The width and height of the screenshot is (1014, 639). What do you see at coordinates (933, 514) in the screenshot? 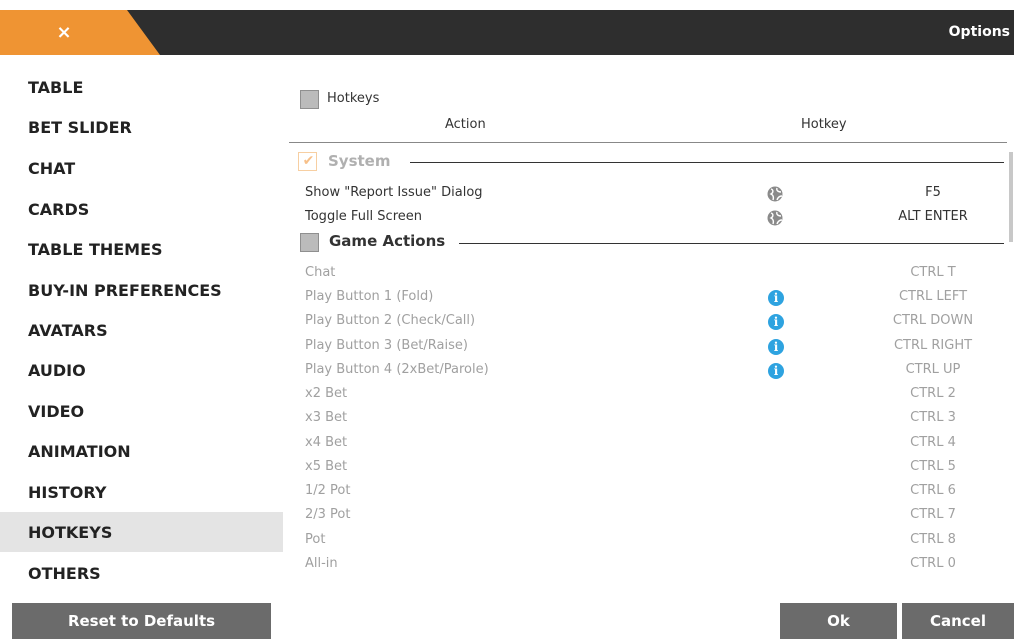
I see `hotkey-value: CTRL 7` at bounding box center [933, 514].